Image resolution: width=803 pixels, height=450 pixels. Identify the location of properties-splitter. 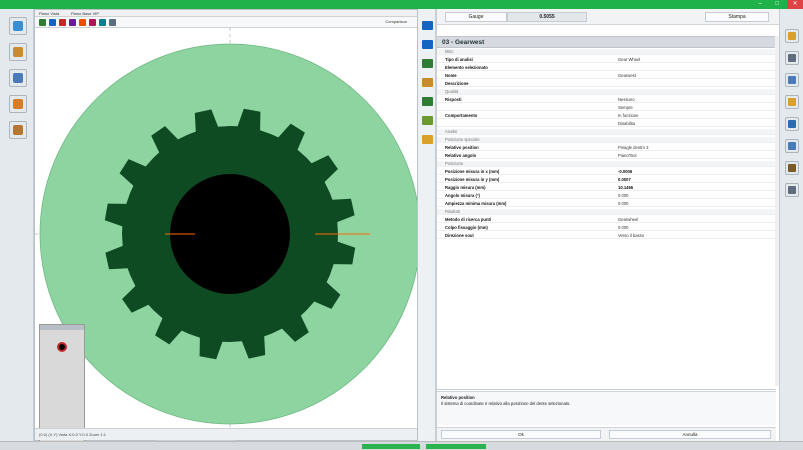
(606, 389).